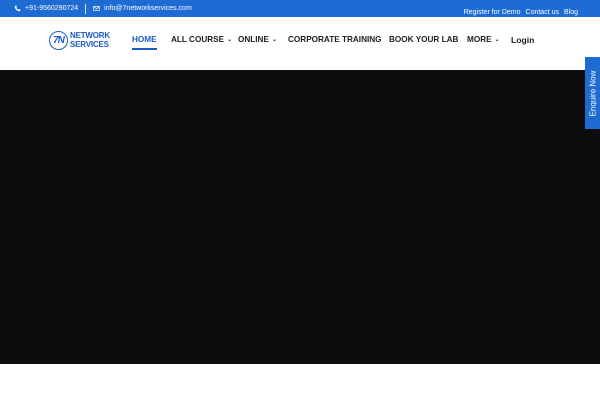 The width and height of the screenshot is (600, 400). I want to click on contact-info: +91-9560290724 info@7networkservices.com, so click(103, 8).